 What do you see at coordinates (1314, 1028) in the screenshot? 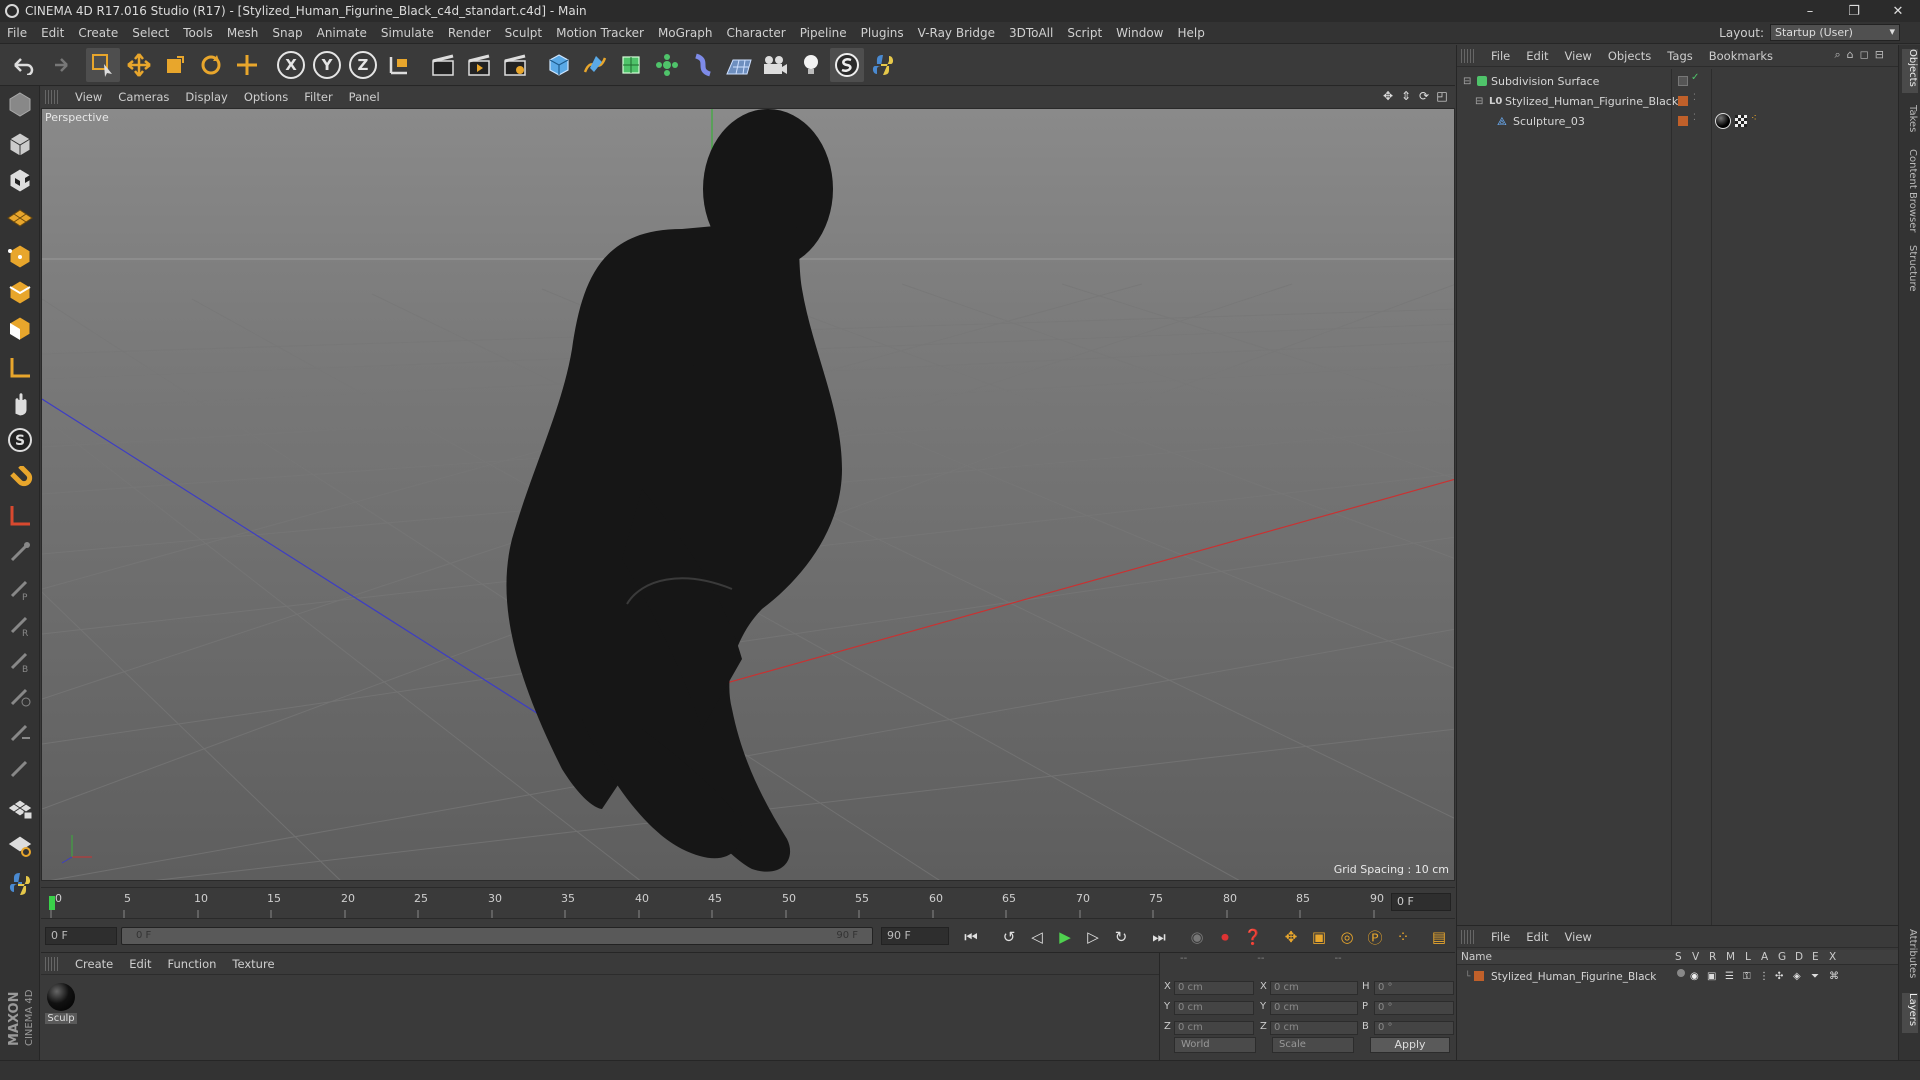
I see `size-z-field: 0 cm` at bounding box center [1314, 1028].